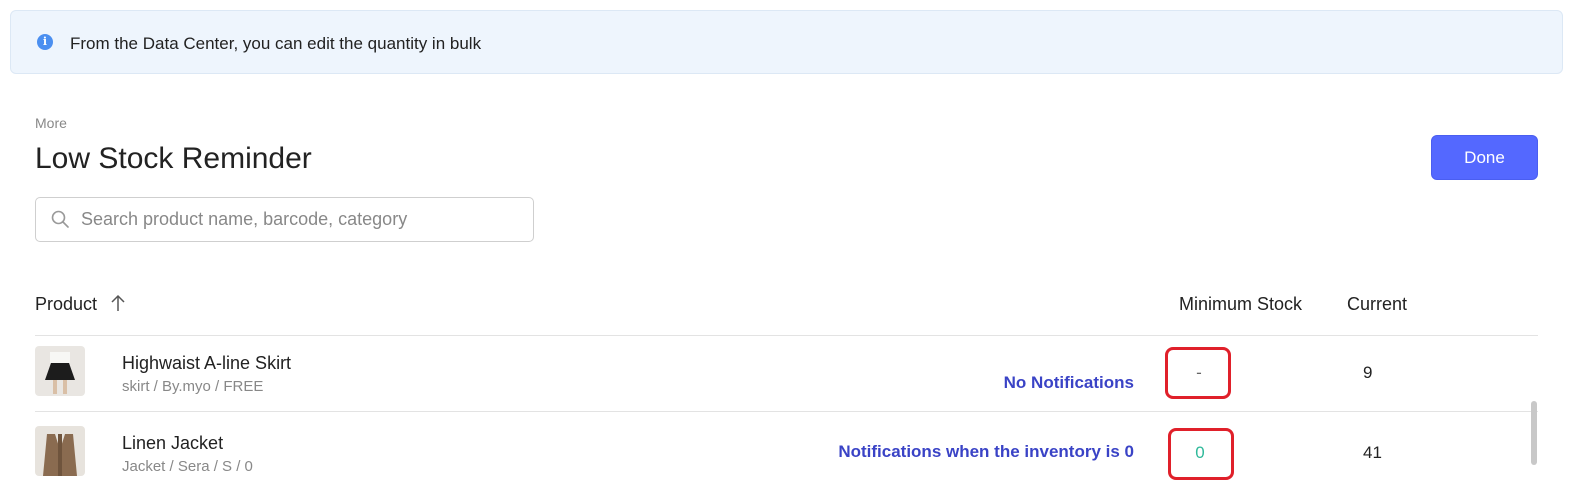 This screenshot has height=492, width=1572. I want to click on product-name: Highwaist A-line Skirt, so click(206, 363).